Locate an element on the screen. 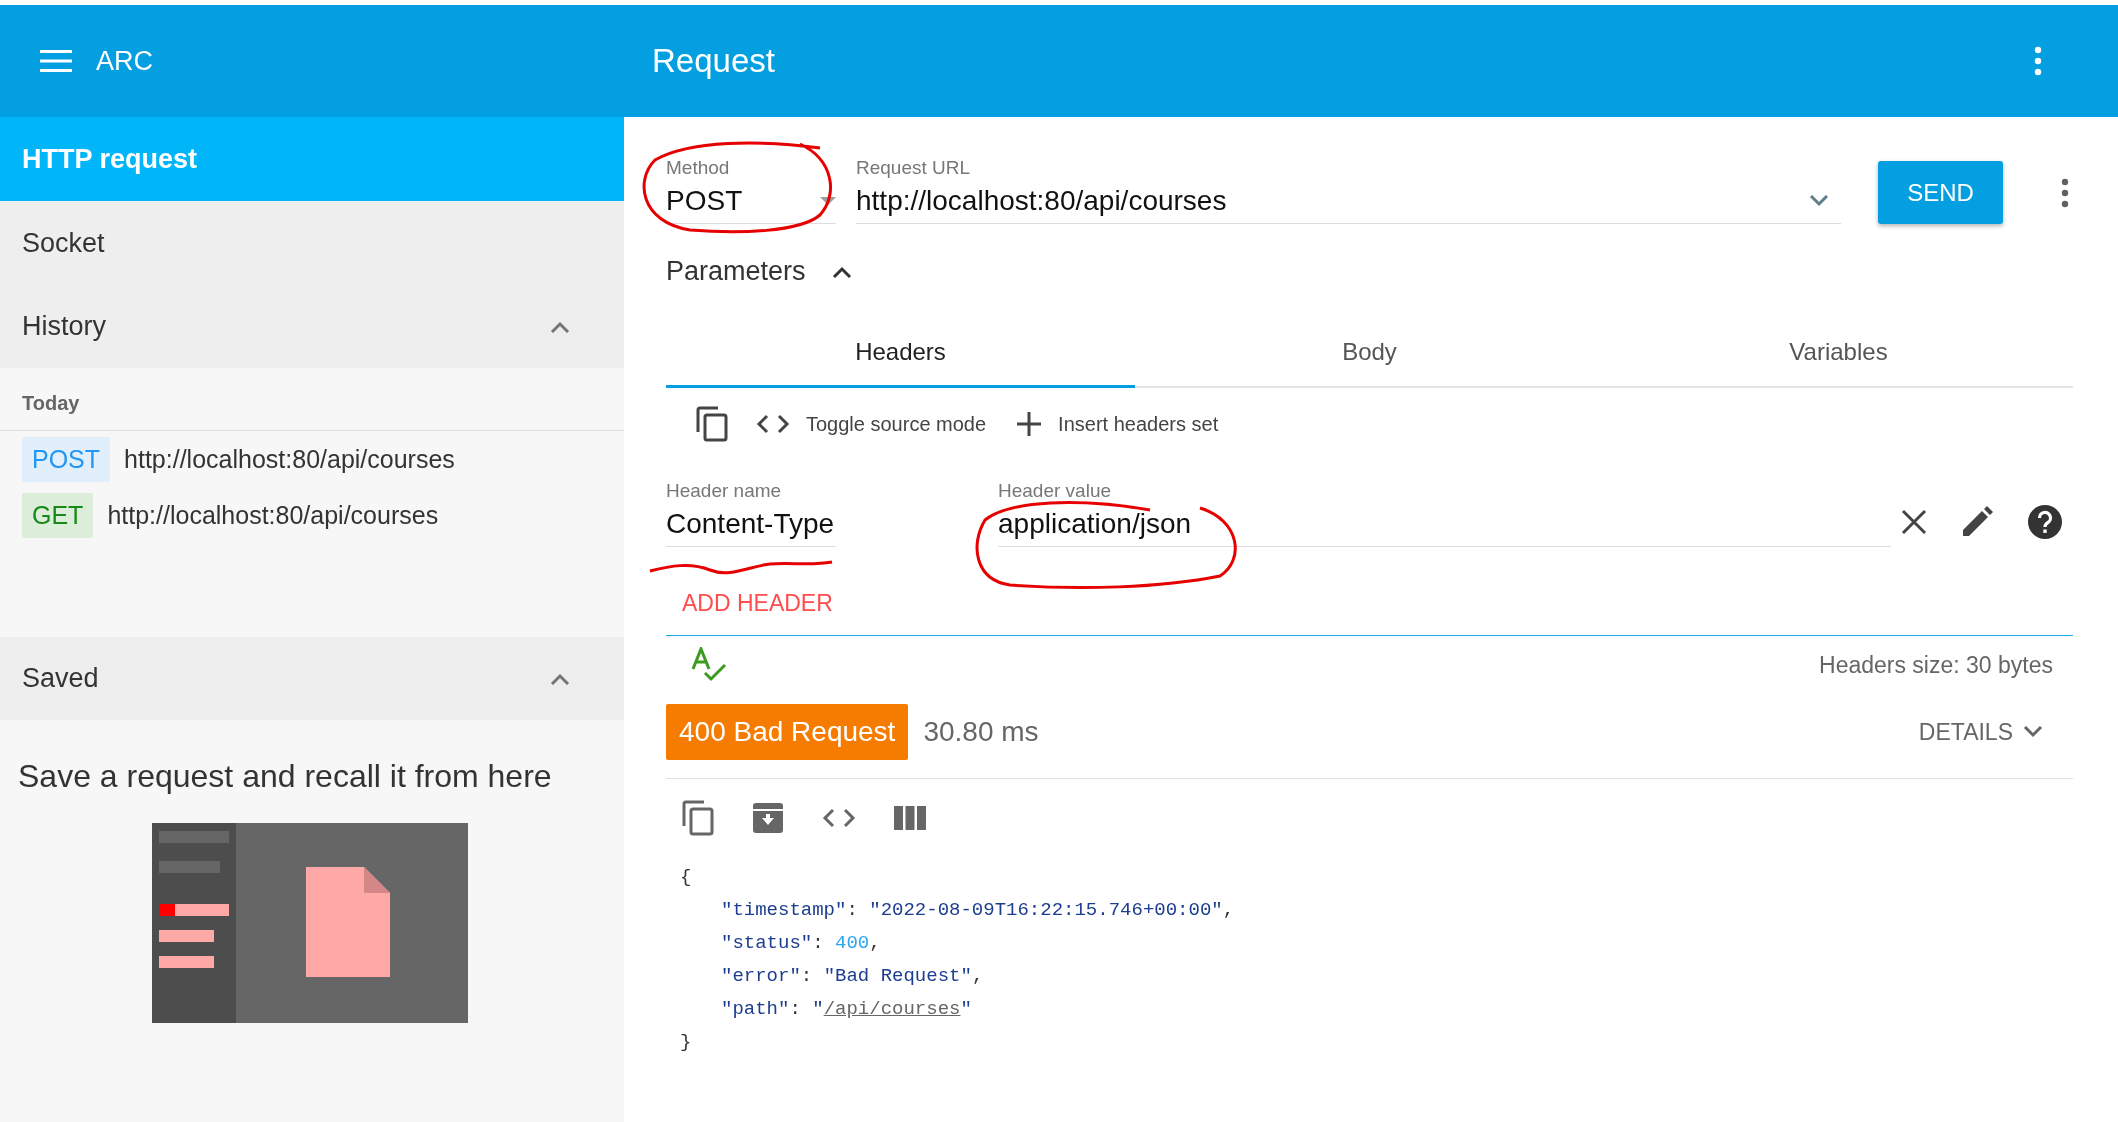 Image resolution: width=2118 pixels, height=1122 pixels. empty-message: Save a request and recall it from here is located at coordinates (285, 776).